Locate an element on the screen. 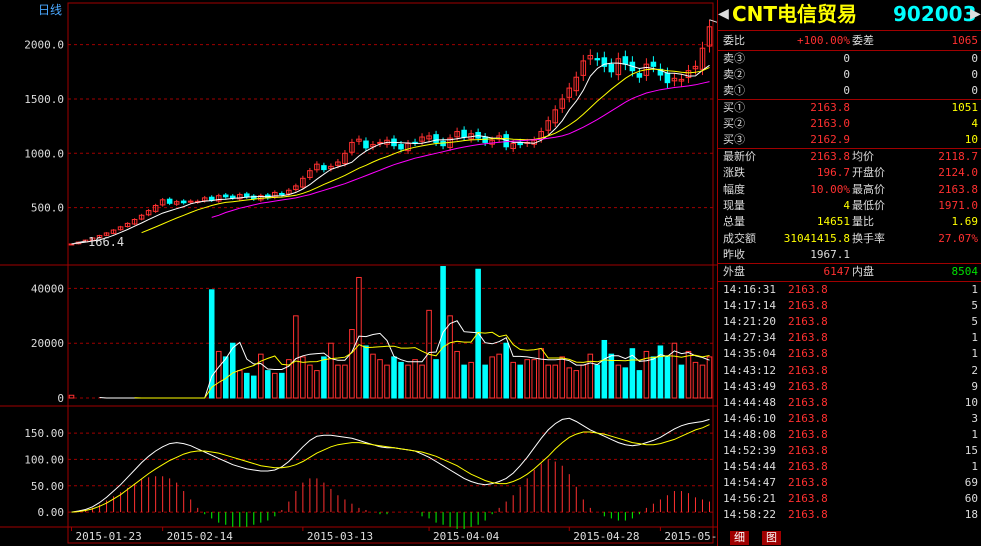  tick-volume: 3 is located at coordinates (974, 418).